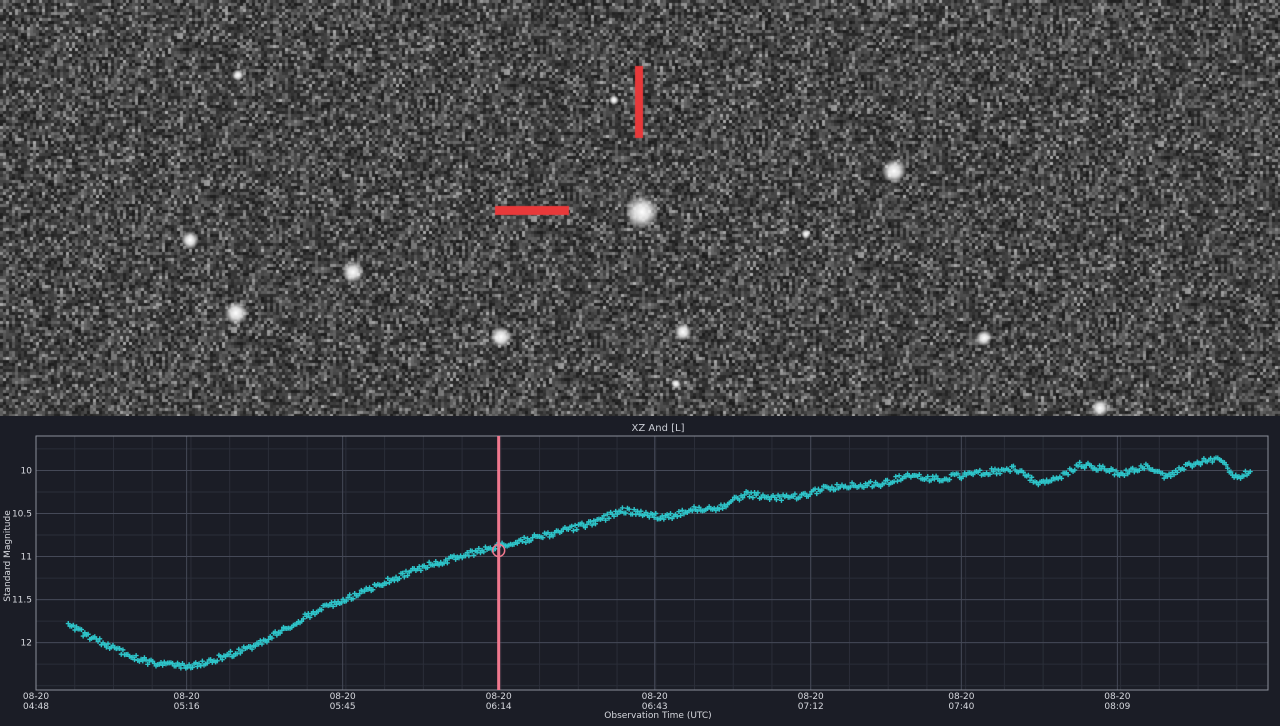 Image resolution: width=1280 pixels, height=726 pixels. What do you see at coordinates (961, 707) in the screenshot?
I see `x-tick-label-time: 07:40` at bounding box center [961, 707].